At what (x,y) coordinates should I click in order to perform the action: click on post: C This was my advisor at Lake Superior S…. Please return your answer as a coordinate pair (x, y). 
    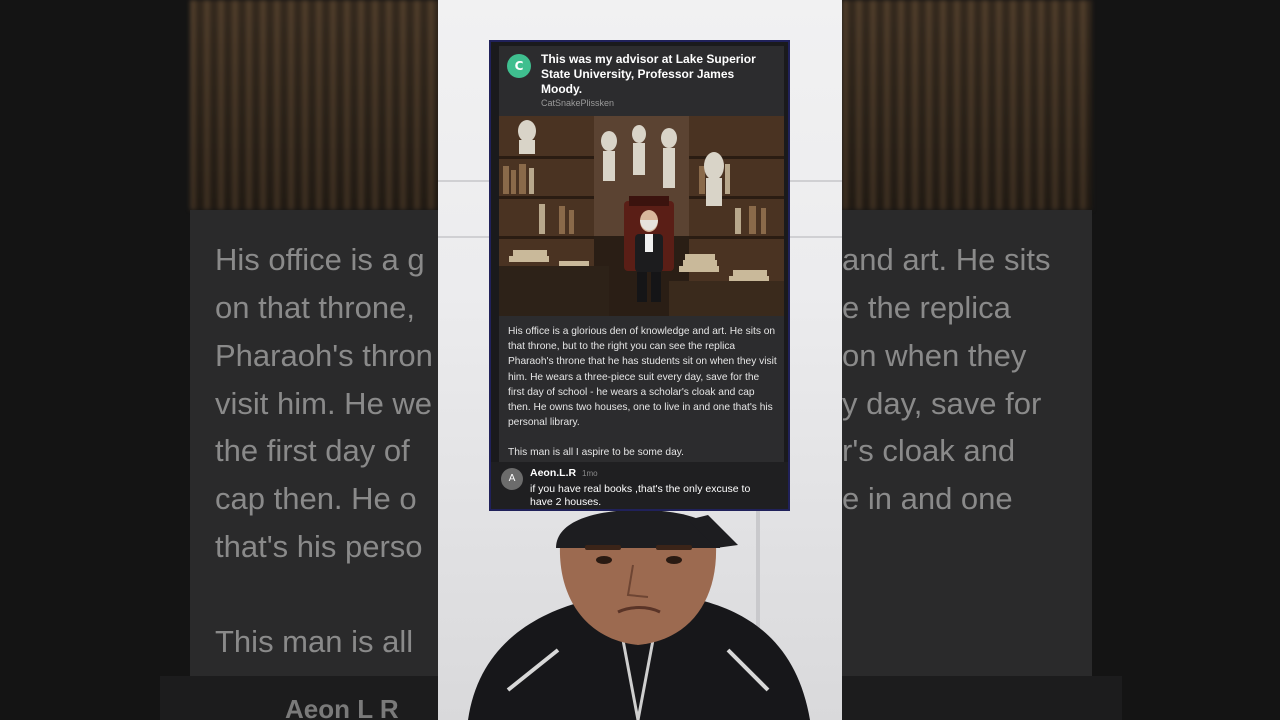
    Looking at the image, I should click on (641, 254).